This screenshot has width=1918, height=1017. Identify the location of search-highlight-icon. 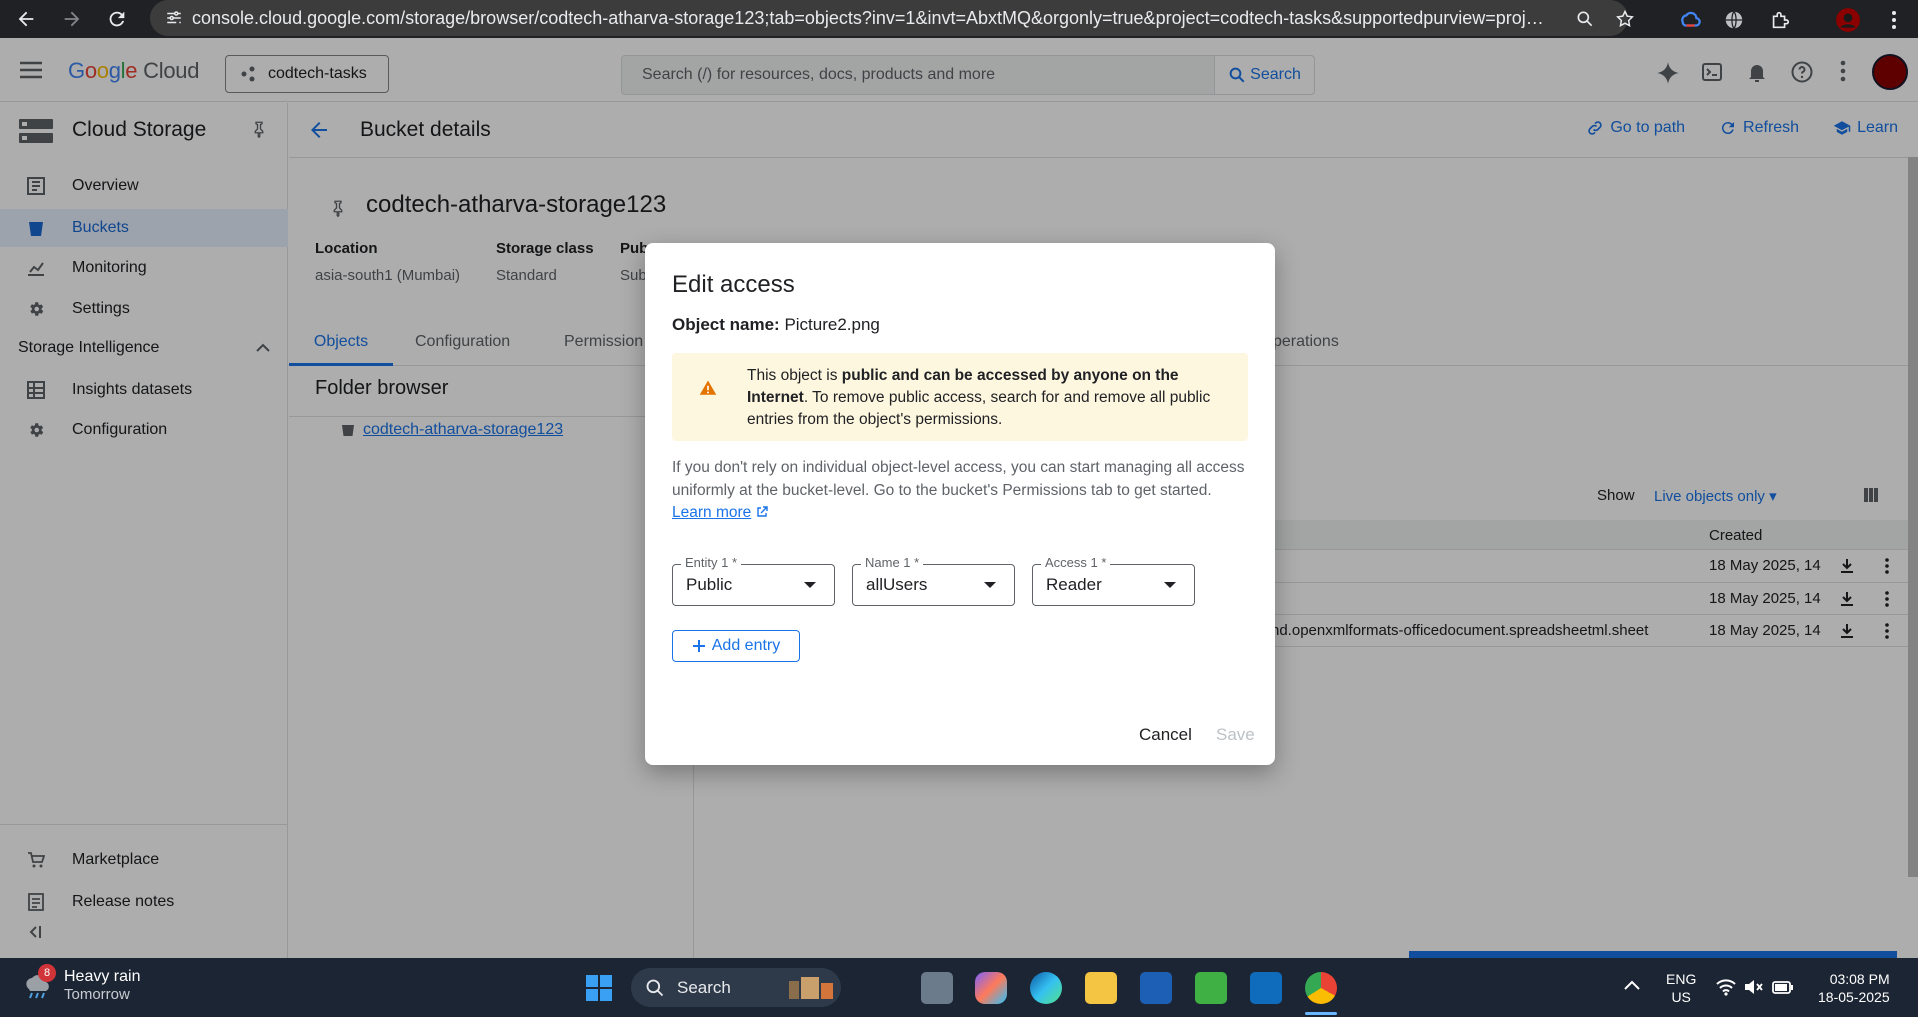
(811, 987).